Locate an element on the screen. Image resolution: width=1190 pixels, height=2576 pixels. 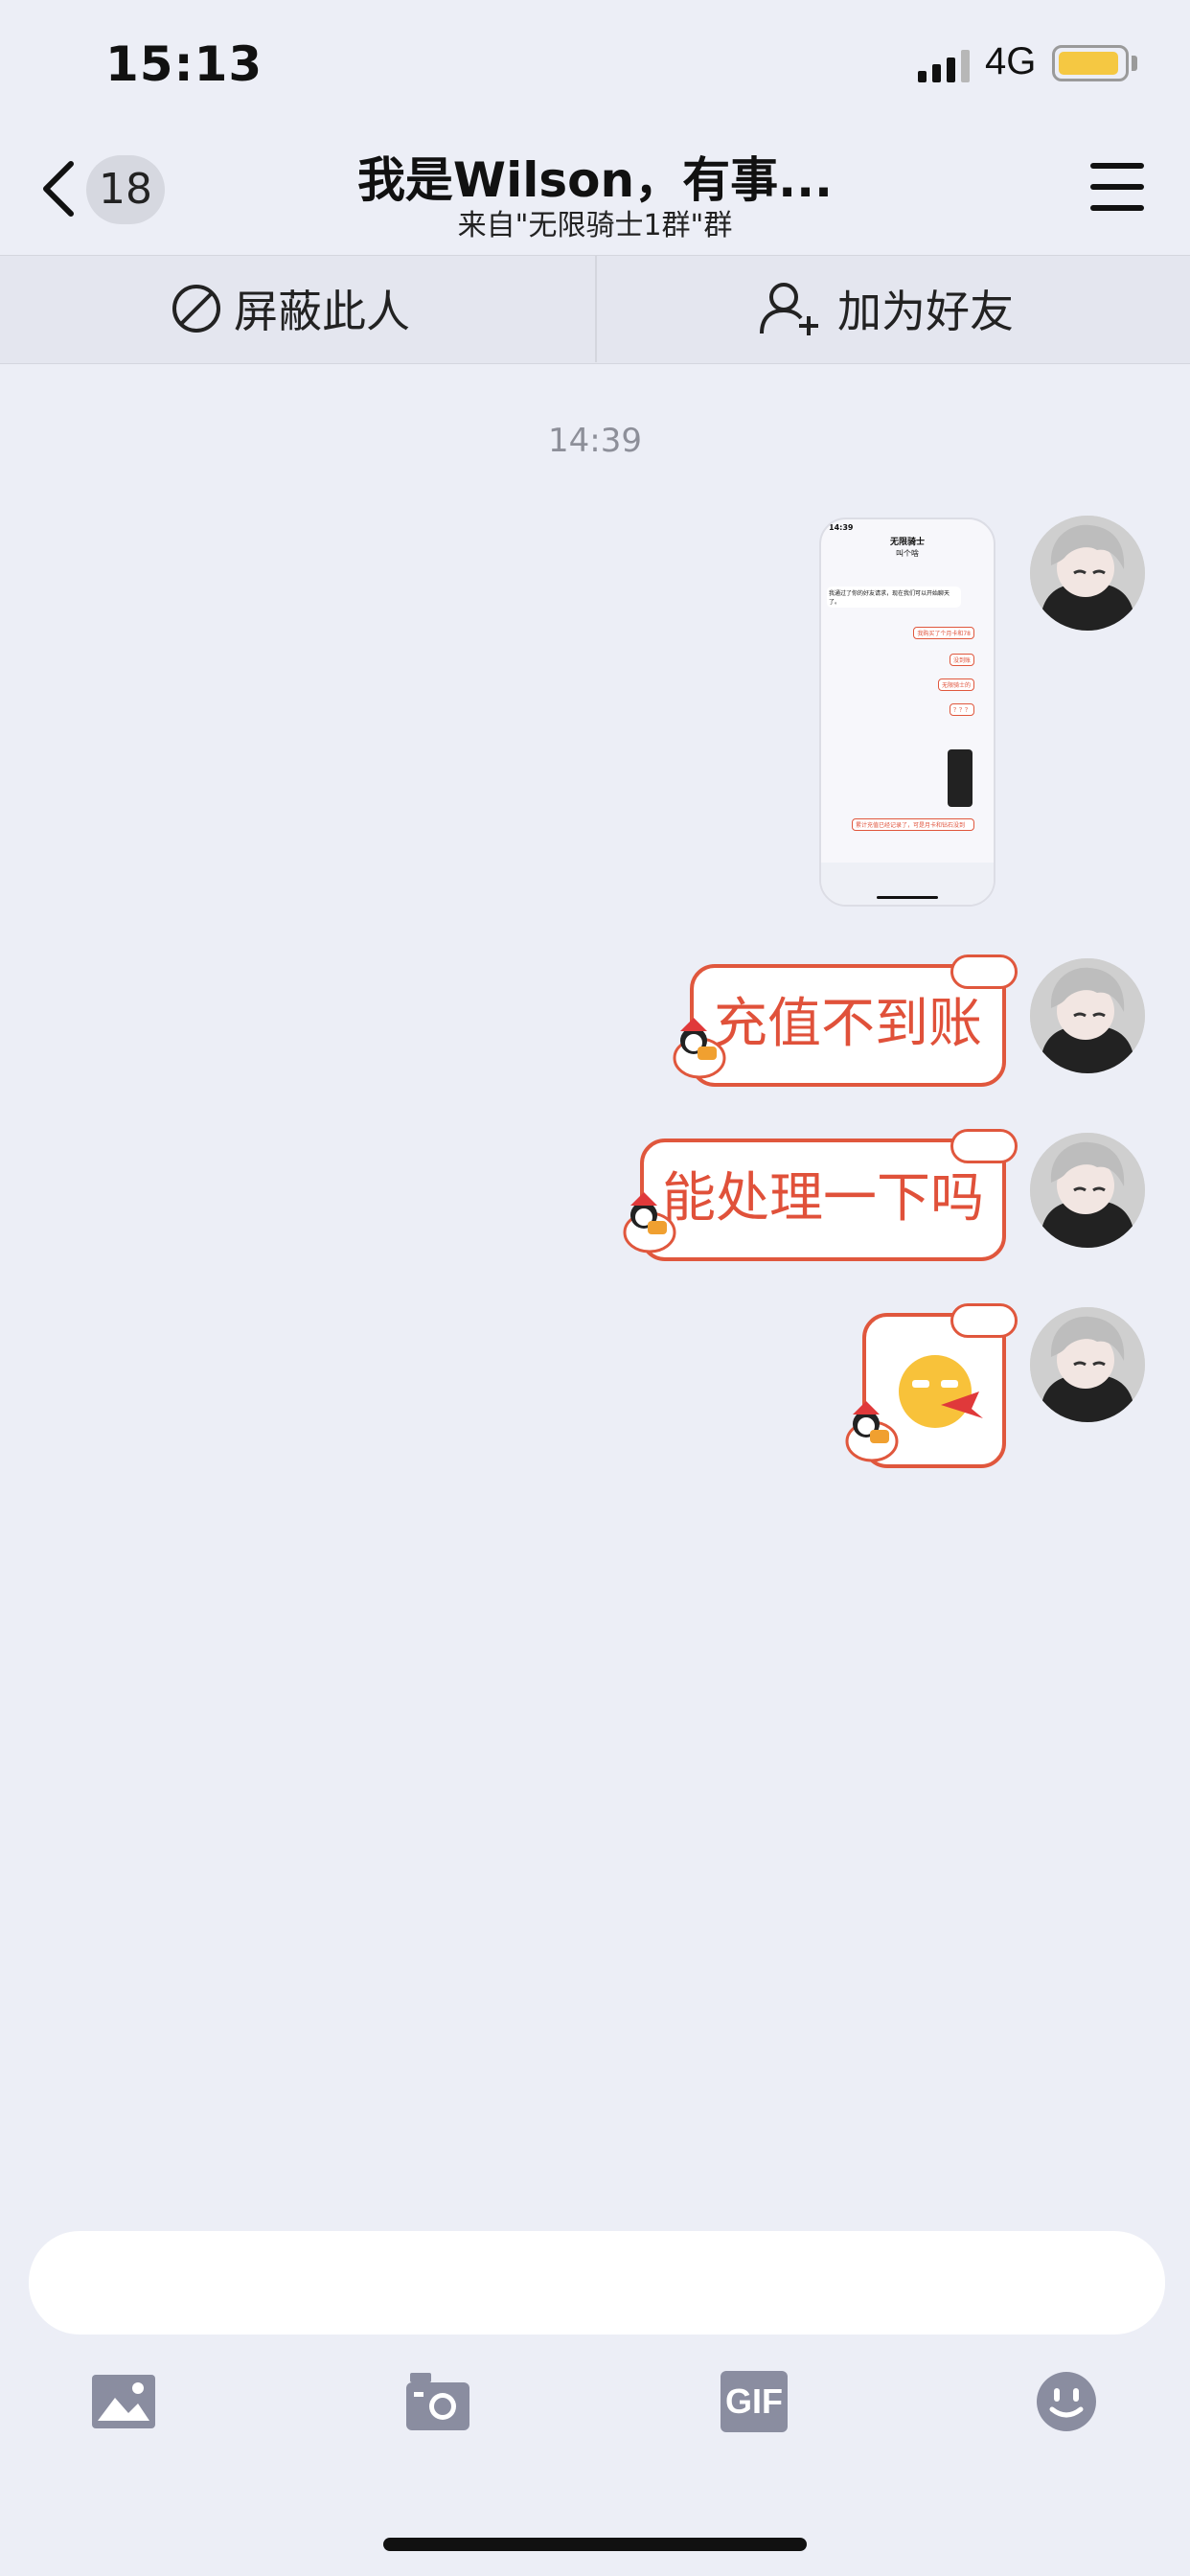
message-input is located at coordinates (597, 2282).